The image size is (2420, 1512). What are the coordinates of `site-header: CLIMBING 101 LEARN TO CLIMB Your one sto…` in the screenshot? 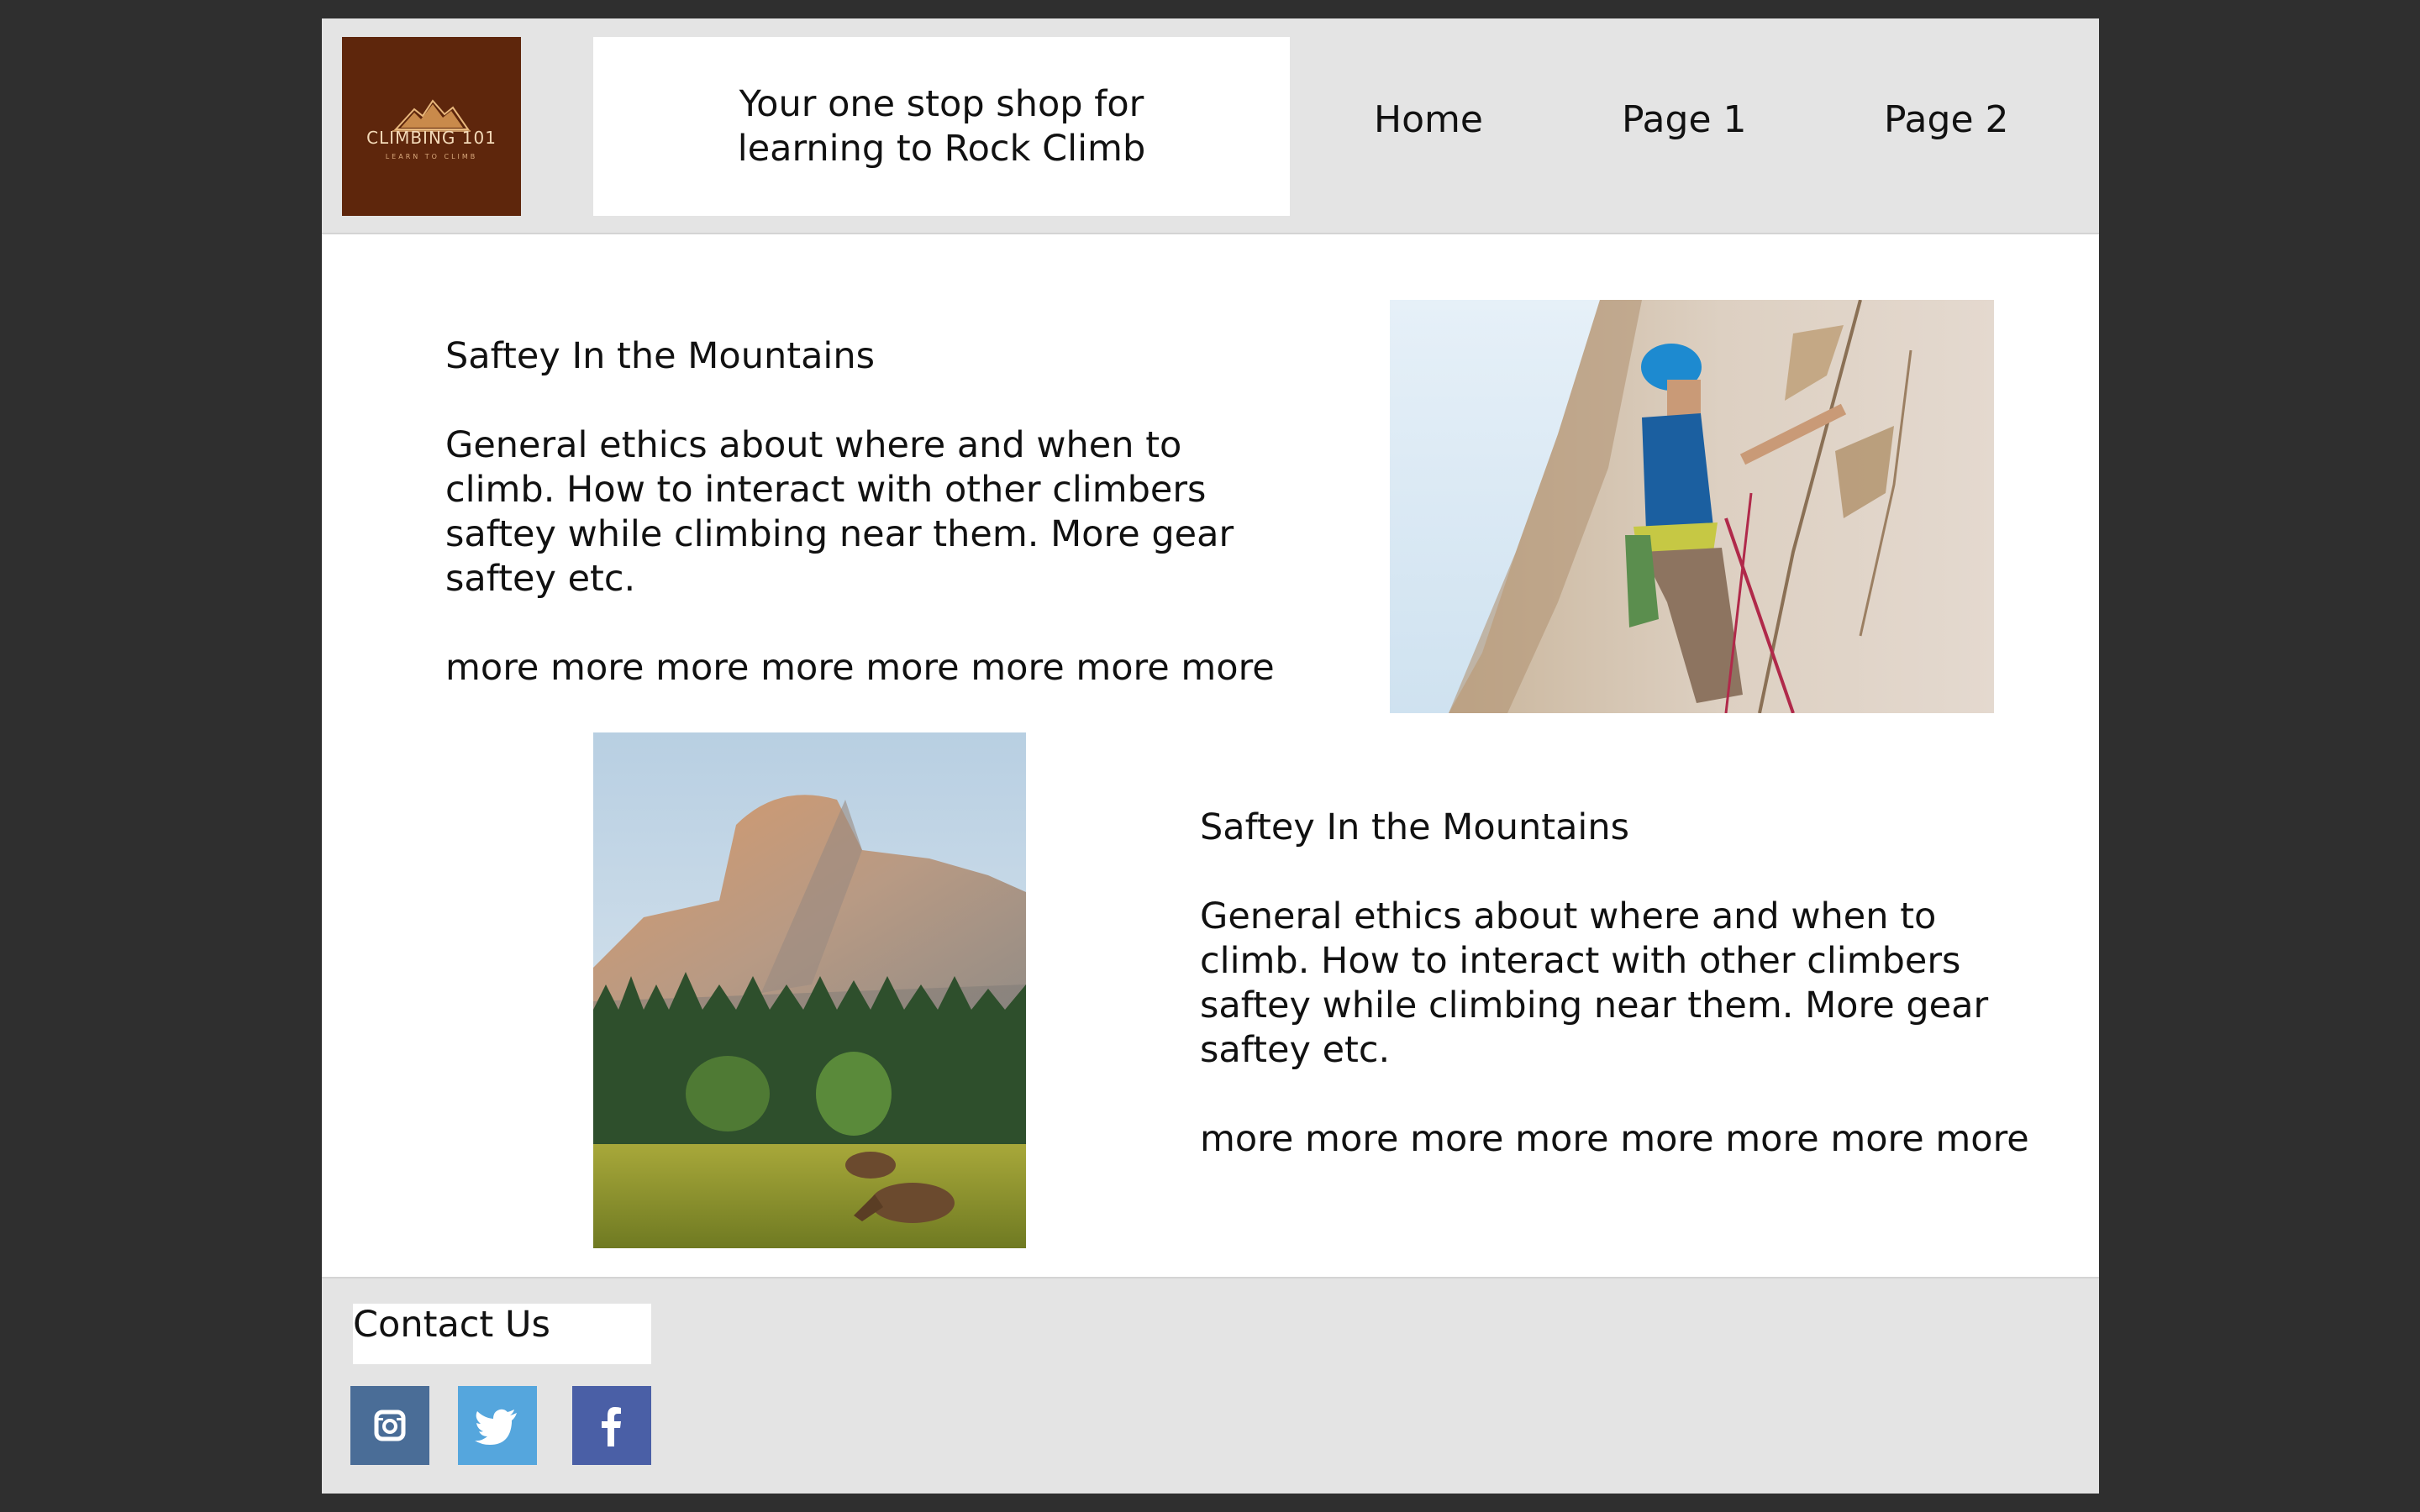 It's located at (1210, 126).